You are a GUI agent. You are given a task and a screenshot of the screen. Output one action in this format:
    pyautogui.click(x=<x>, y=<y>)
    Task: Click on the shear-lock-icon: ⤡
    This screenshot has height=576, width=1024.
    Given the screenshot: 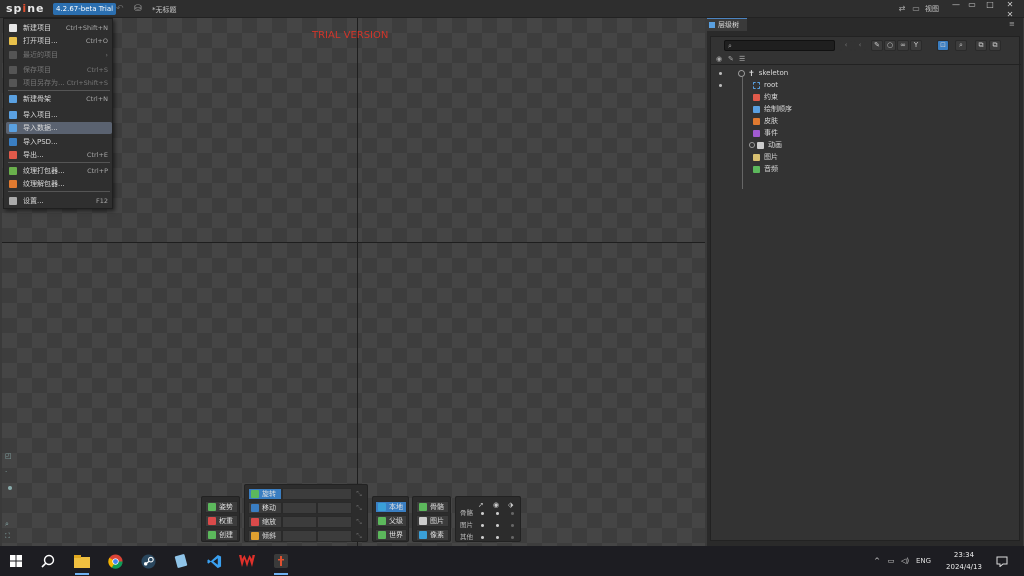 What is the action you would take?
    pyautogui.click(x=359, y=536)
    